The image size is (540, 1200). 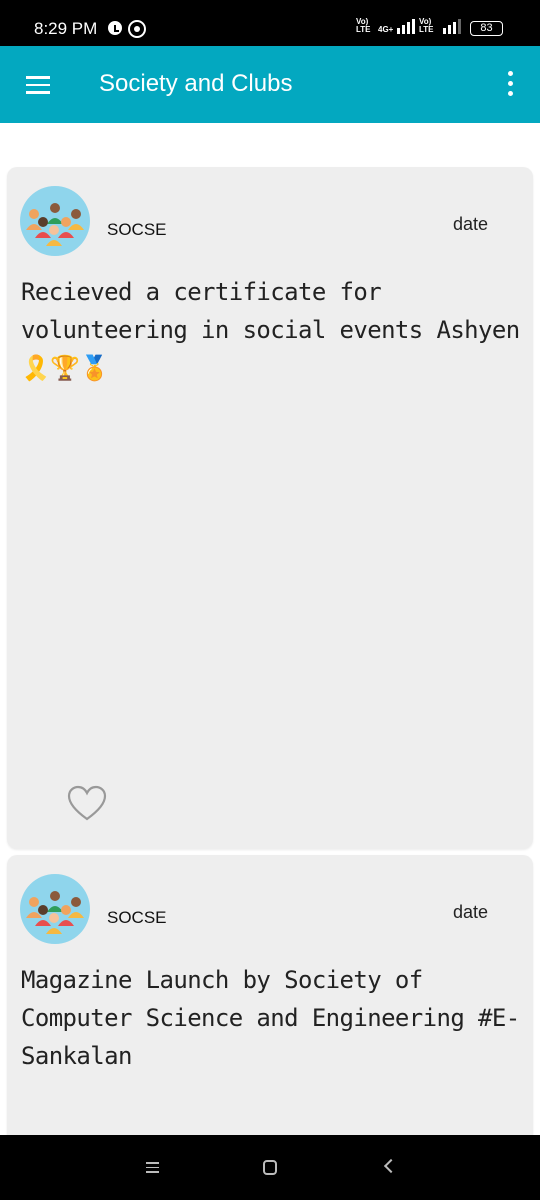 I want to click on battery-icon: 83, so click(x=486, y=28).